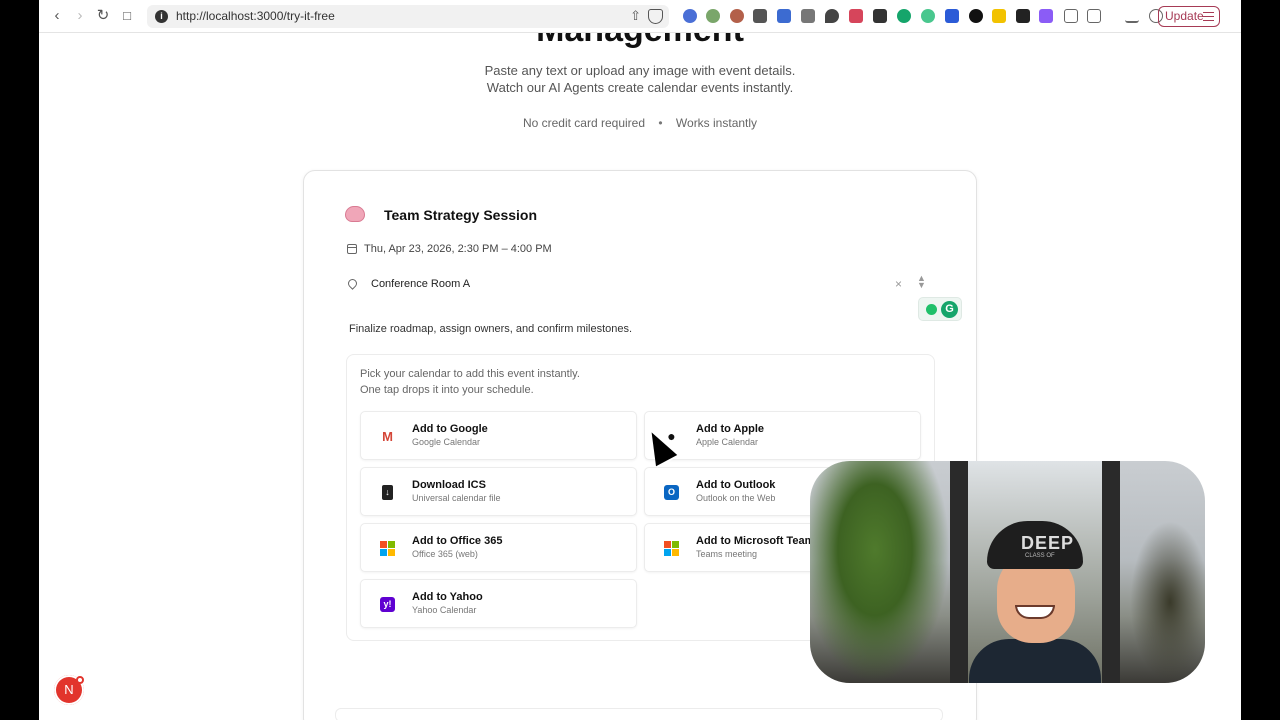  I want to click on option-title: Add to Office 365, so click(457, 541).